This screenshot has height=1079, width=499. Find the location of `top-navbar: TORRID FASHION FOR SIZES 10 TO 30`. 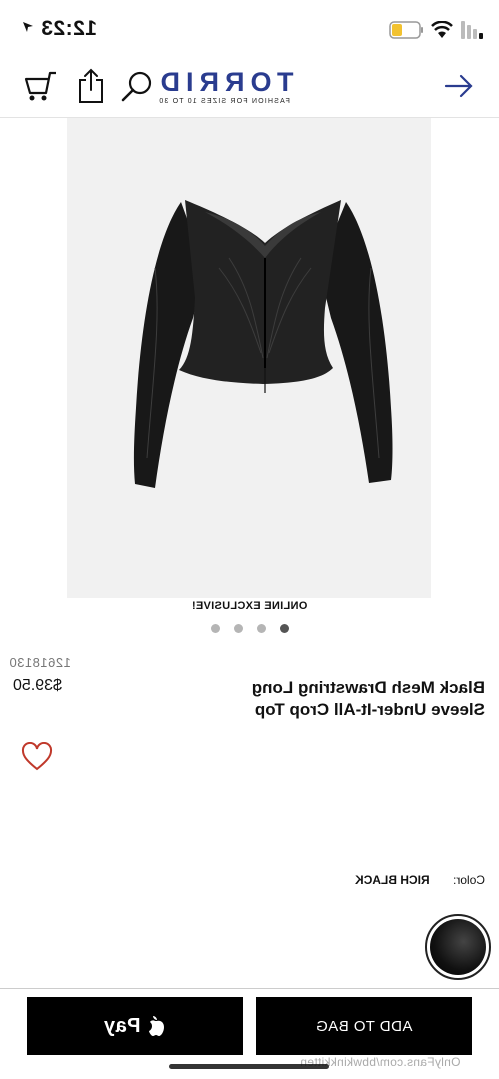

top-navbar: TORRID FASHION FOR SIZES 10 TO 30 is located at coordinates (249, 88).